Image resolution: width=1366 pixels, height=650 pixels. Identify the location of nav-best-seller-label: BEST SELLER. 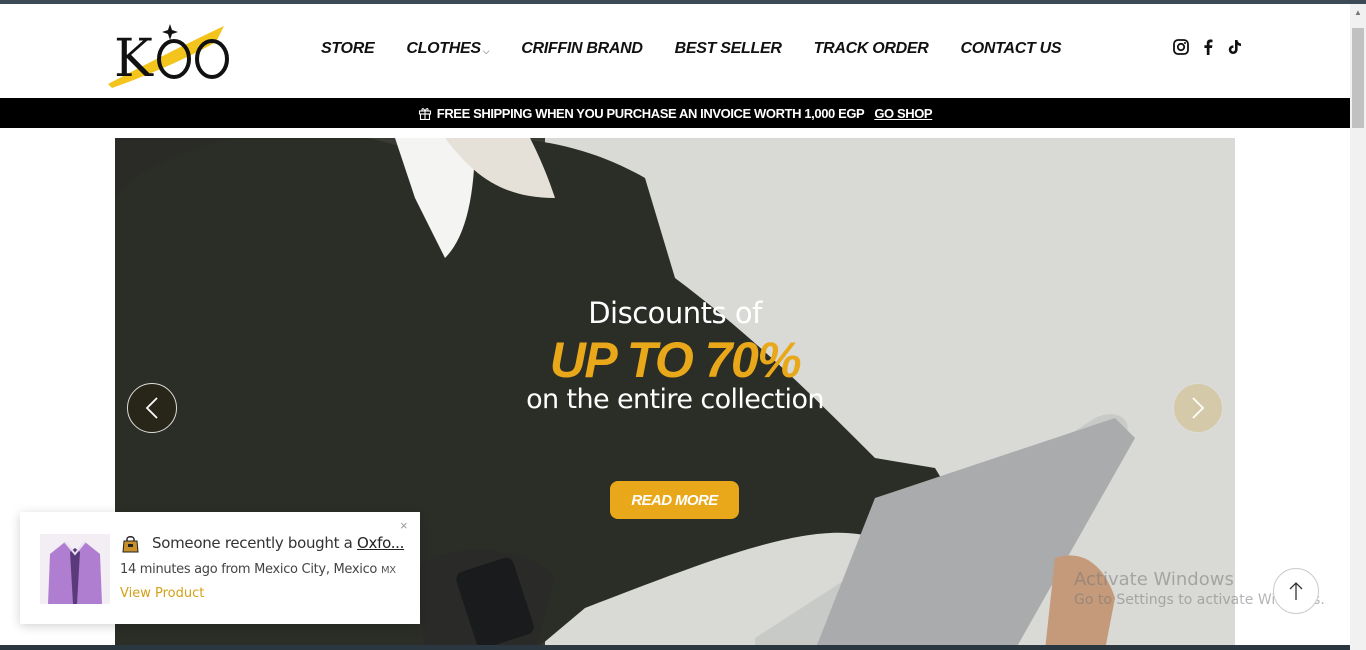
(728, 48).